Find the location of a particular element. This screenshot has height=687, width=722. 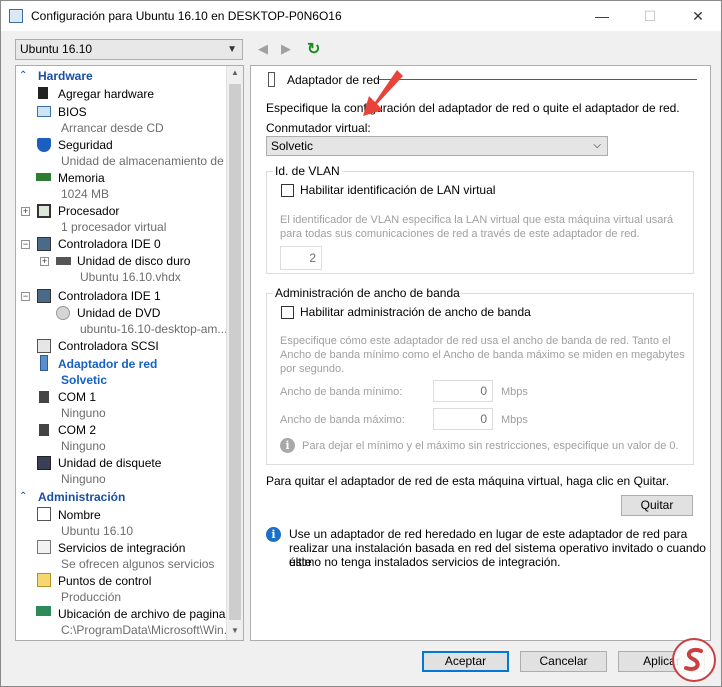

hard-disk-icon is located at coordinates (63, 261).